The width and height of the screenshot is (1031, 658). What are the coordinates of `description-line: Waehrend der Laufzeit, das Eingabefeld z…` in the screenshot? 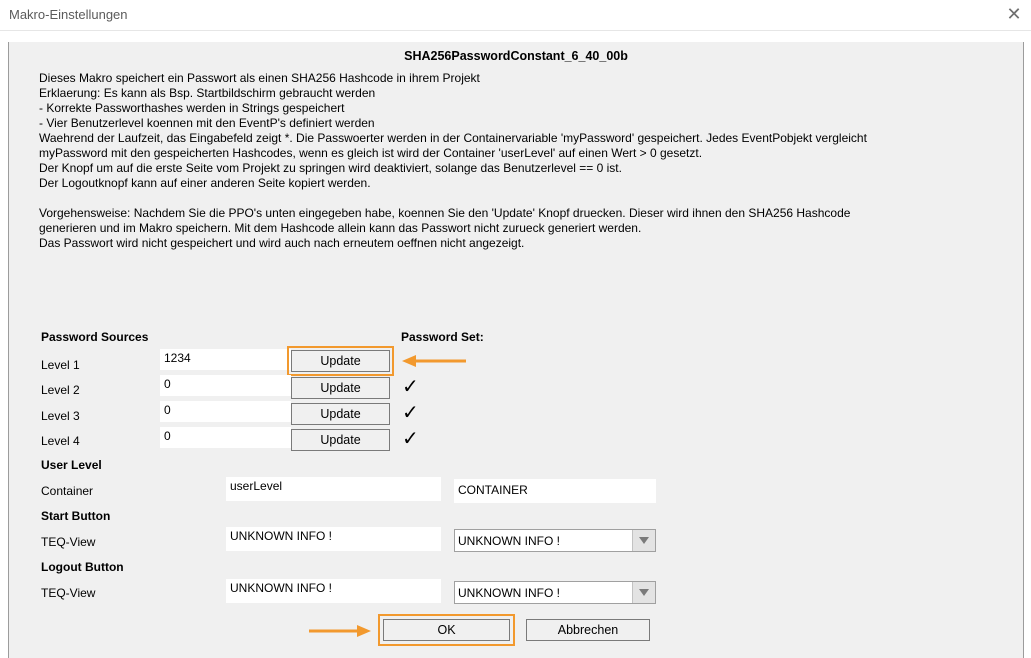 It's located at (453, 138).